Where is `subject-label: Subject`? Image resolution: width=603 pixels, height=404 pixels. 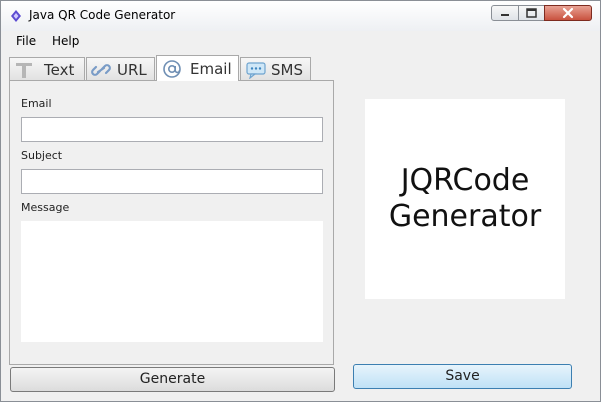 subject-label: Subject is located at coordinates (42, 155).